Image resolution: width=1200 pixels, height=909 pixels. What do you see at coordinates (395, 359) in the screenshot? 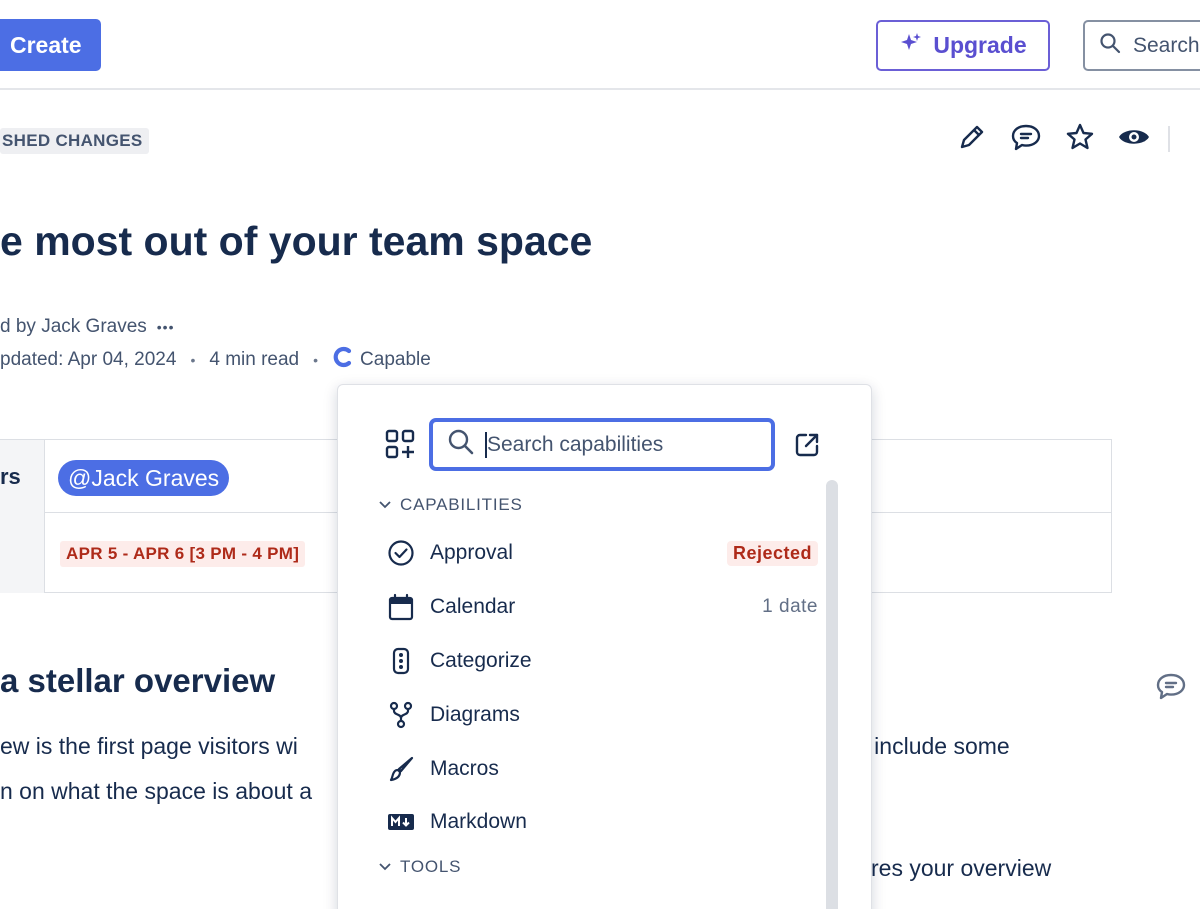
I see `capable-app-name: Capable` at bounding box center [395, 359].